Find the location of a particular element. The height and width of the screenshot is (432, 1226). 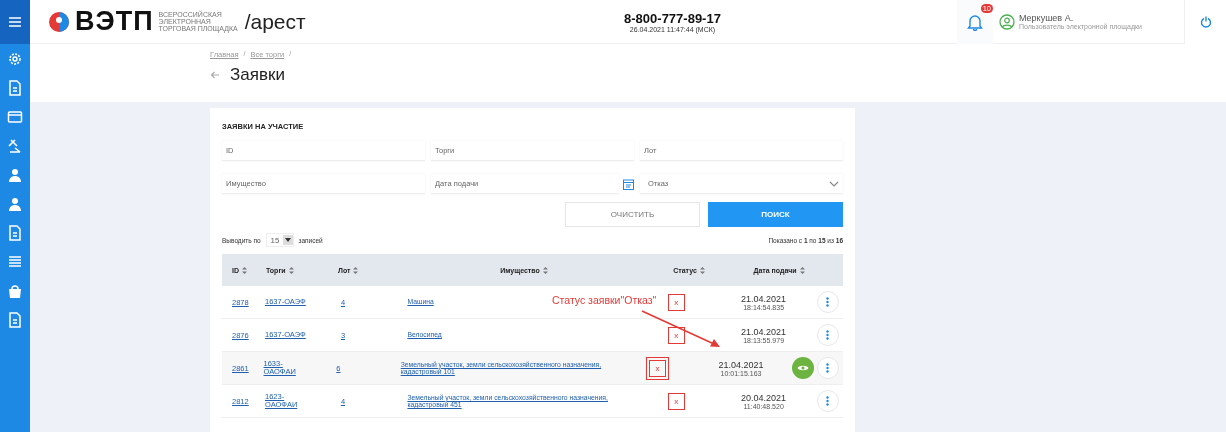

power-icon is located at coordinates (1205, 21).